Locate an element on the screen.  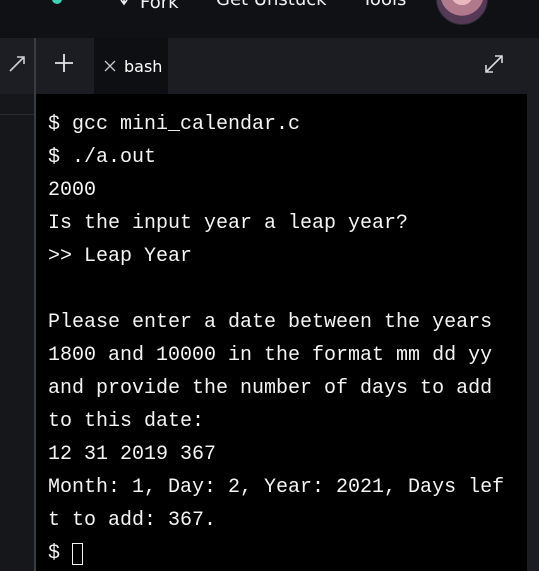
plus-icon is located at coordinates (64, 65).